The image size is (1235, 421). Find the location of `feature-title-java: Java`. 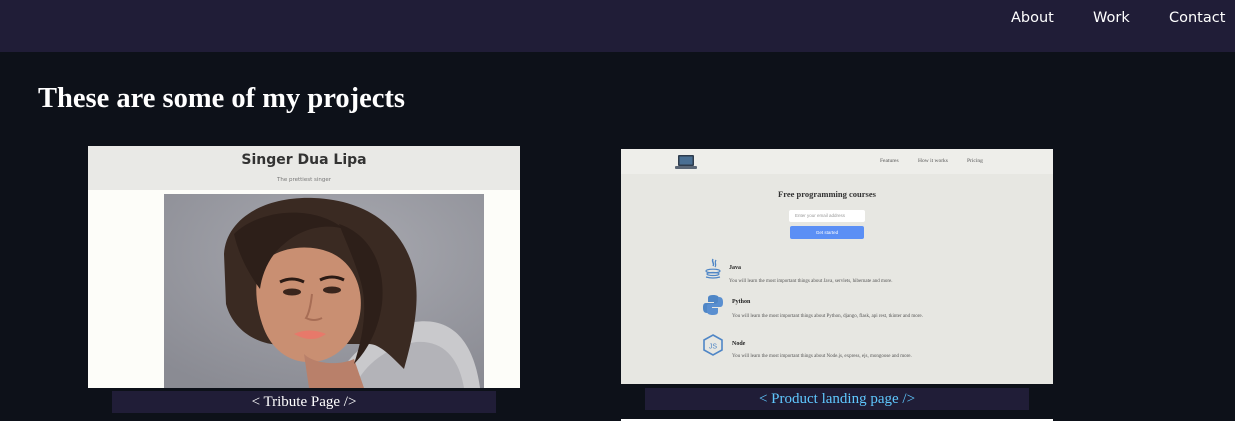

feature-title-java: Java is located at coordinates (735, 268).